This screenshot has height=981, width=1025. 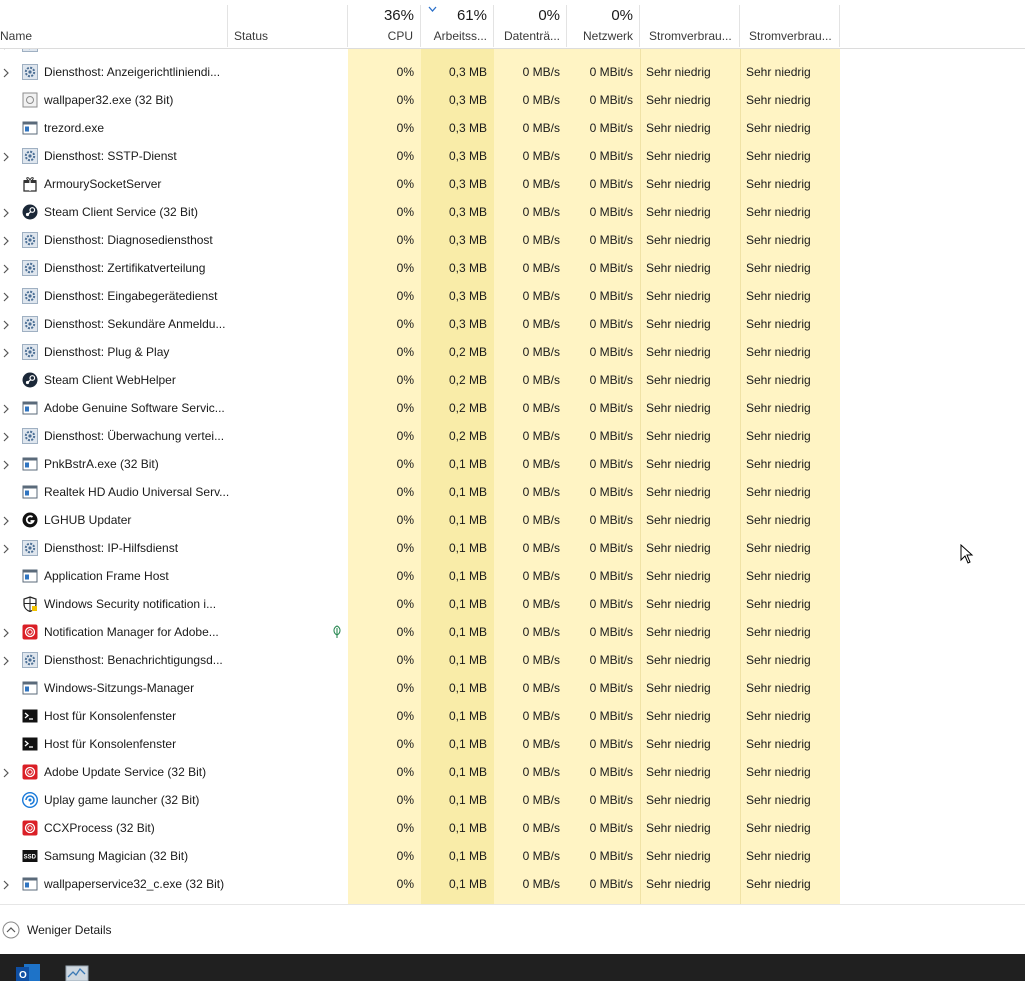 What do you see at coordinates (30, 828) in the screenshot?
I see `adobe-icon` at bounding box center [30, 828].